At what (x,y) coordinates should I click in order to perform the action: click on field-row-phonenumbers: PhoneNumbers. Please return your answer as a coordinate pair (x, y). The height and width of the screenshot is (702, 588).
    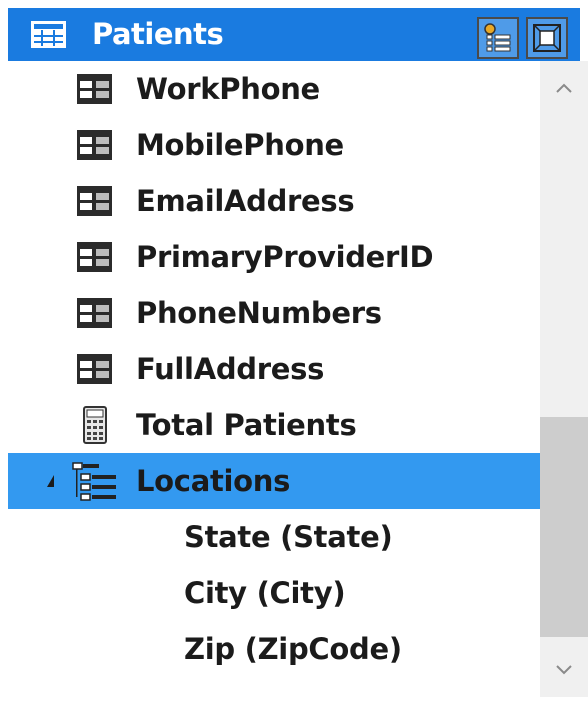
    Looking at the image, I should click on (274, 313).